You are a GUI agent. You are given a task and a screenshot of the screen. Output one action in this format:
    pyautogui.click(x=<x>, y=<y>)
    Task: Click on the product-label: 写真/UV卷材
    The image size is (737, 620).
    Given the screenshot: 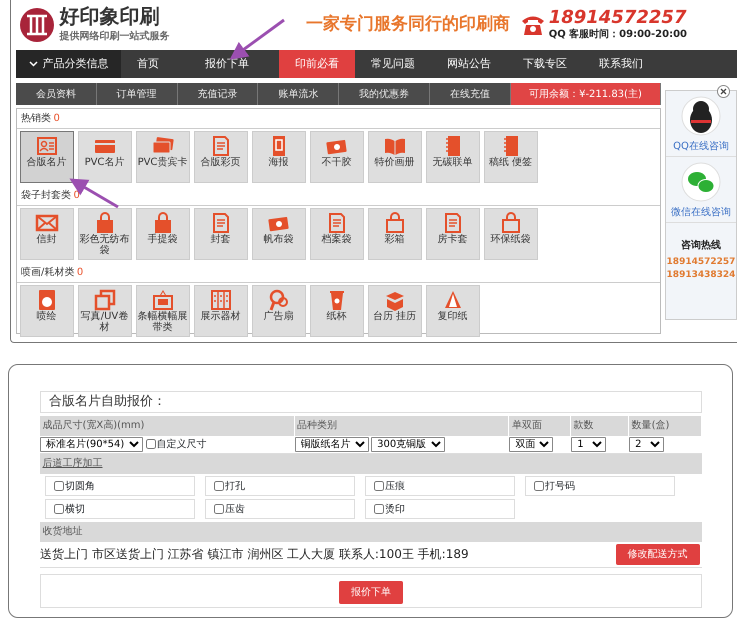 What is the action you would take?
    pyautogui.click(x=105, y=322)
    